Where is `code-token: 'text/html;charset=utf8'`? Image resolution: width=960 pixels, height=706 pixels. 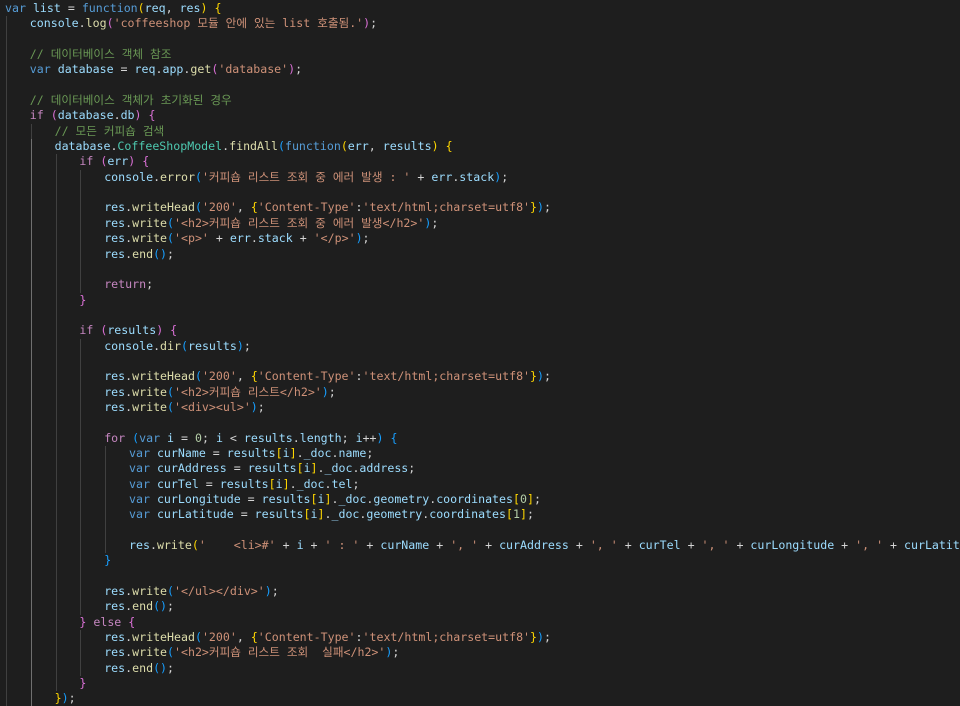 code-token: 'text/html;charset=utf8' is located at coordinates (446, 637).